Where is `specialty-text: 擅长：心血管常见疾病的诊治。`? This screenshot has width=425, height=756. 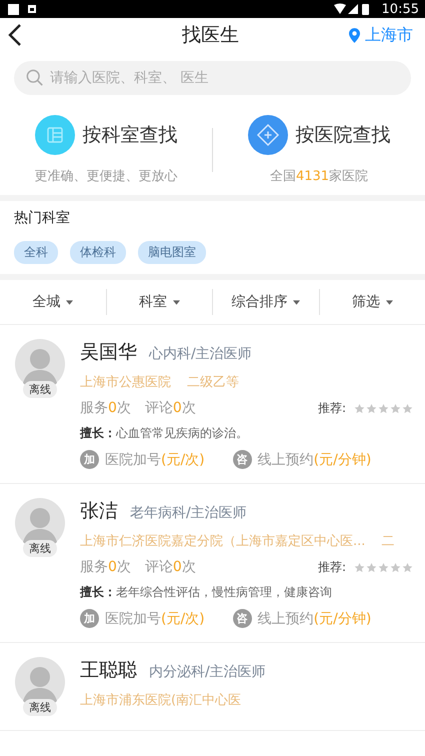
specialty-text: 擅长：心血管常见疾病的诊治。 is located at coordinates (164, 433).